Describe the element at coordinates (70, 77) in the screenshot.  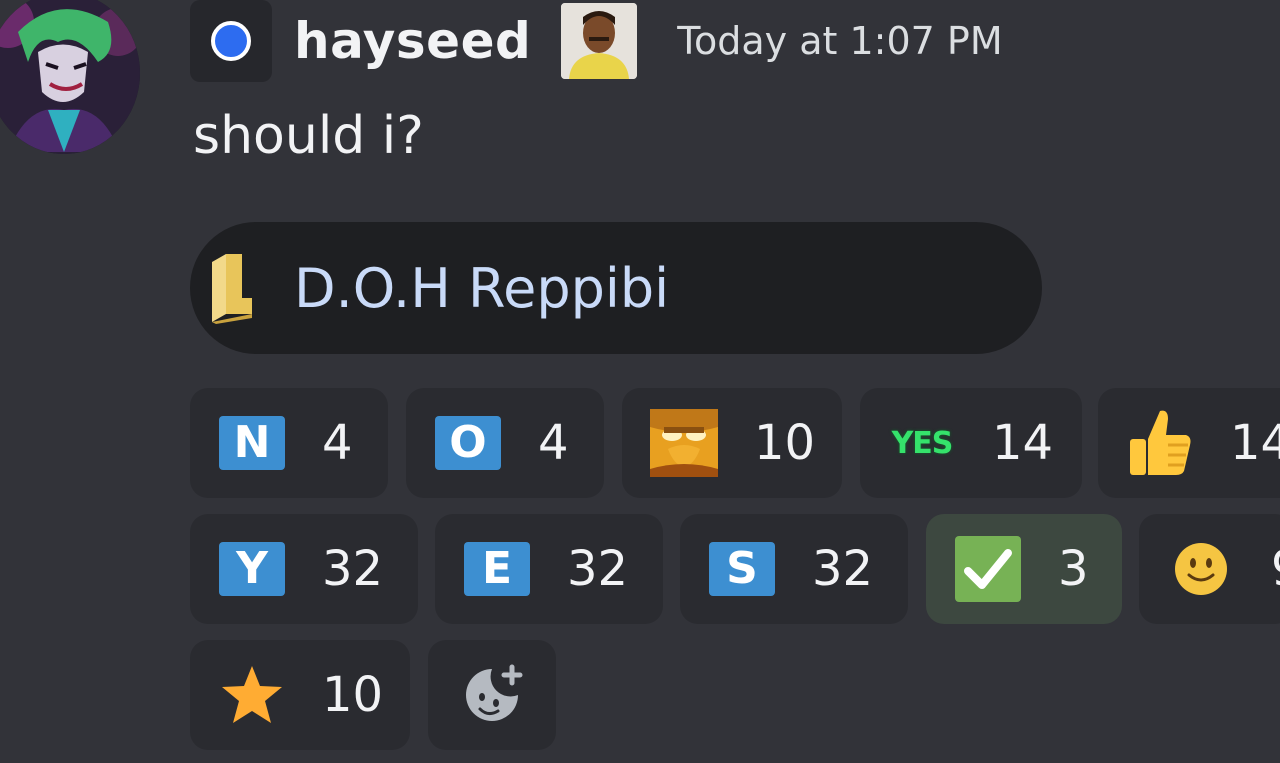
I see `user-avatar` at that location.